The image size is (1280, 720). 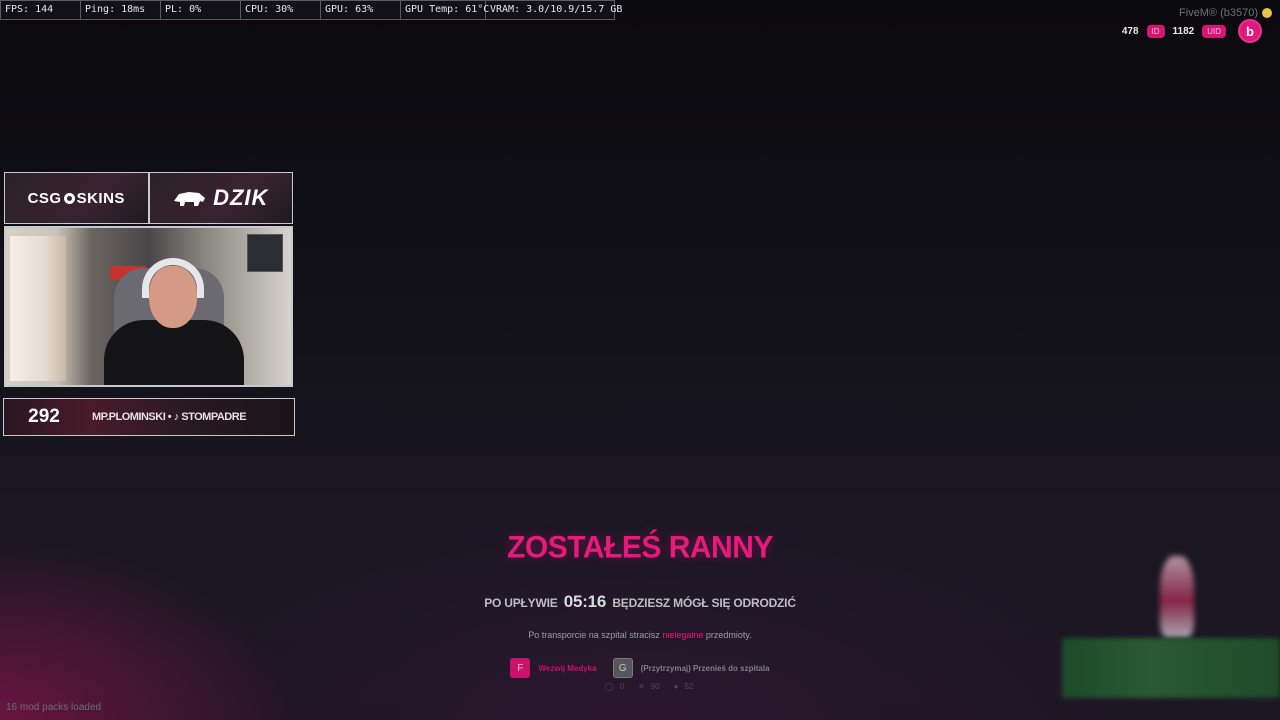 What do you see at coordinates (121, 10) in the screenshot?
I see `ping-readout: Ping: 18ms` at bounding box center [121, 10].